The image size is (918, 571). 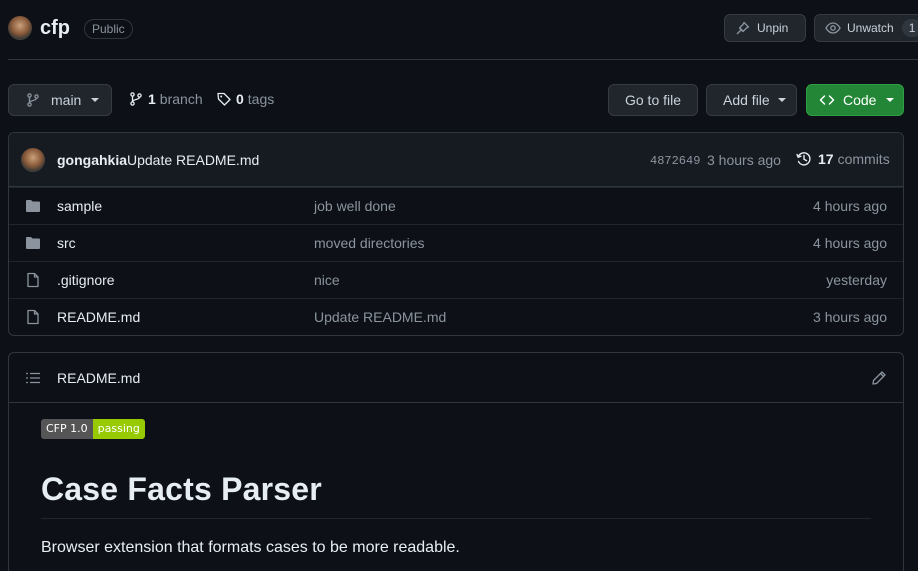 I want to click on pin-icon, so click(x=743, y=28).